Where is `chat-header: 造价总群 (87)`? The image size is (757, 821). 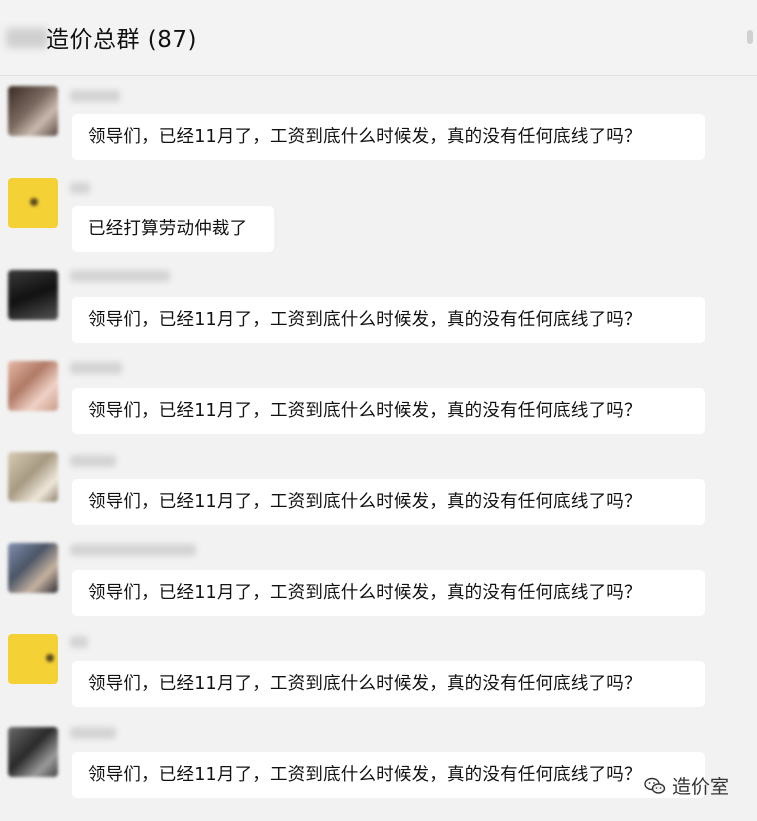 chat-header: 造价总群 (87) is located at coordinates (378, 38).